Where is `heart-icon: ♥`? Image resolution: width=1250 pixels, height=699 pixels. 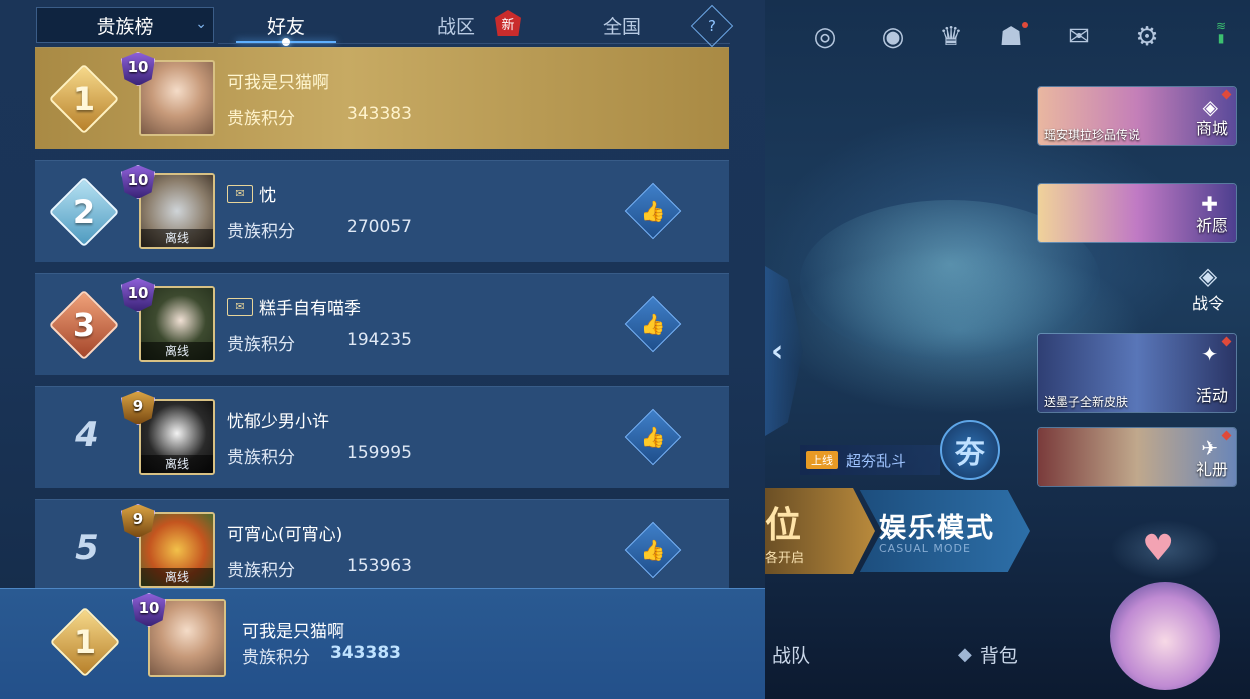
heart-icon: ♥ is located at coordinates (1158, 548).